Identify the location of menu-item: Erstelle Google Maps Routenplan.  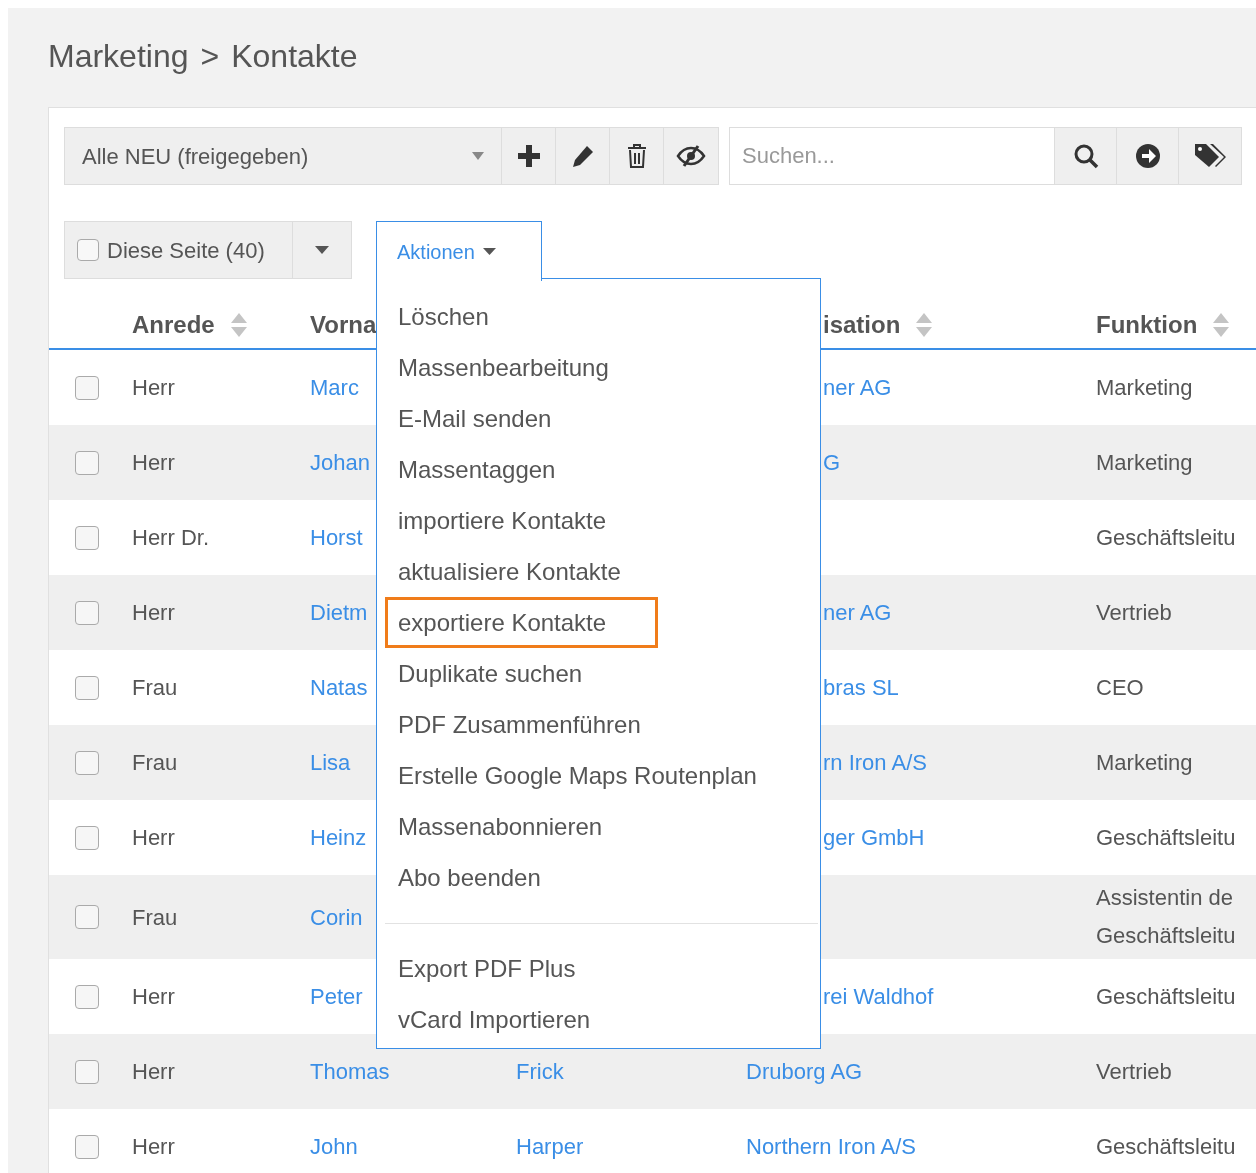
(601, 775).